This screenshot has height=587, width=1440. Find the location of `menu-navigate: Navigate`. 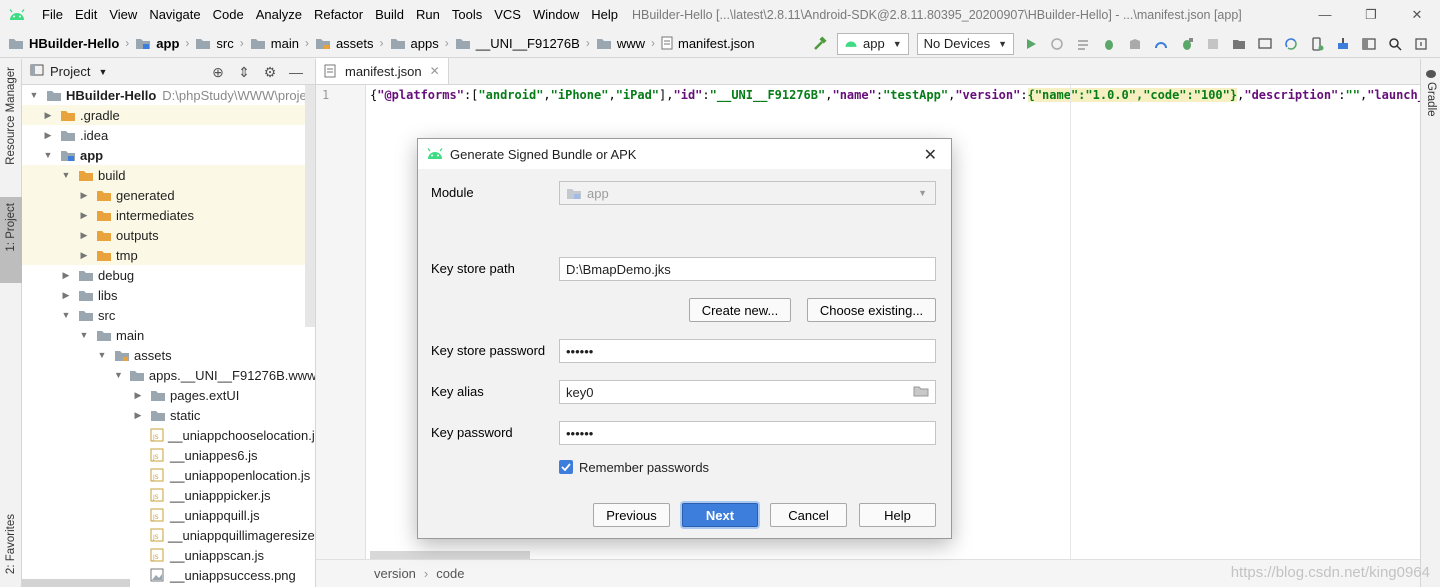

menu-navigate: Navigate is located at coordinates (174, 14).